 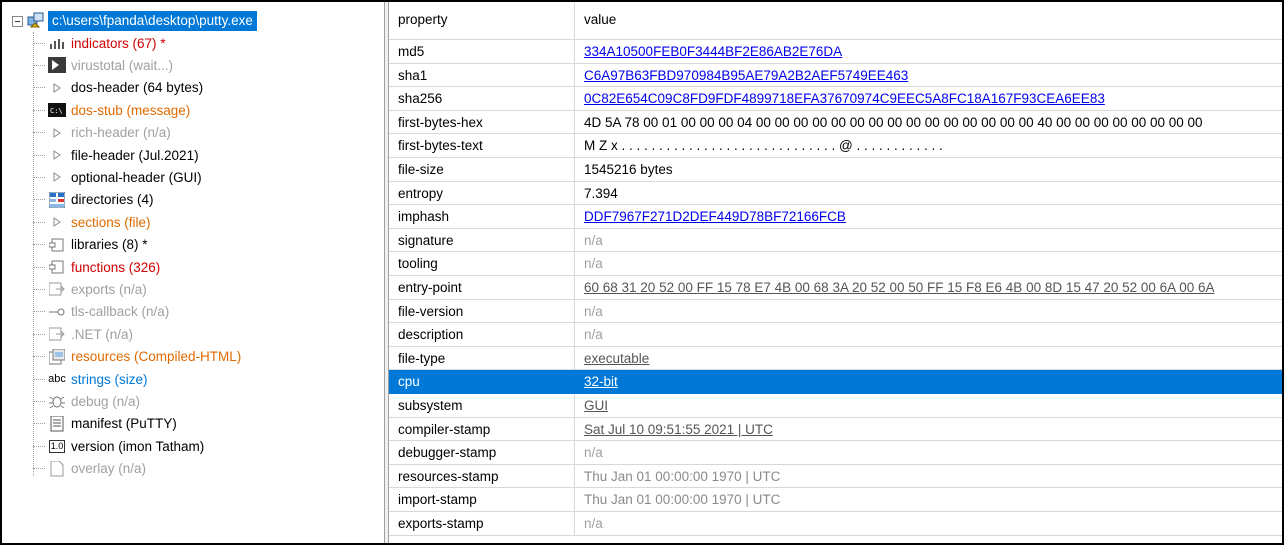 What do you see at coordinates (124, 423) in the screenshot?
I see `tree-item-label: manifest (PuTTY)` at bounding box center [124, 423].